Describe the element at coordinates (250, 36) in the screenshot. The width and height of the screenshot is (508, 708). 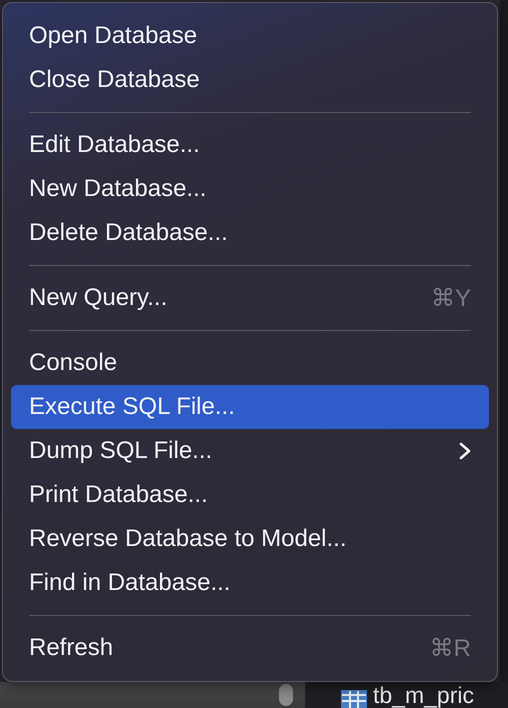
I see `menu-item: Open Database` at that location.